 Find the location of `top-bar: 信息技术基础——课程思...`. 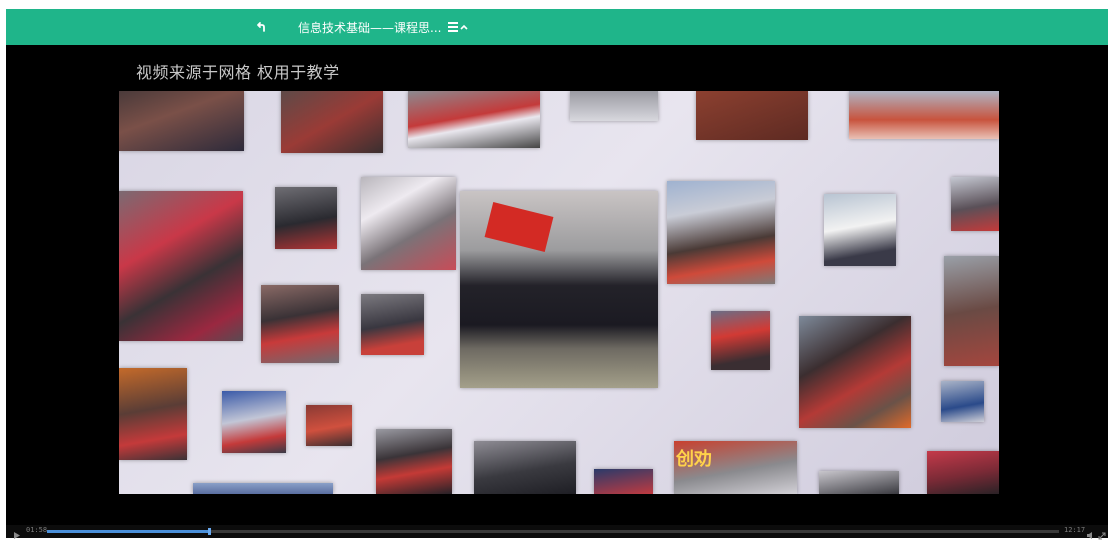

top-bar: 信息技术基础——课程思... is located at coordinates (557, 27).